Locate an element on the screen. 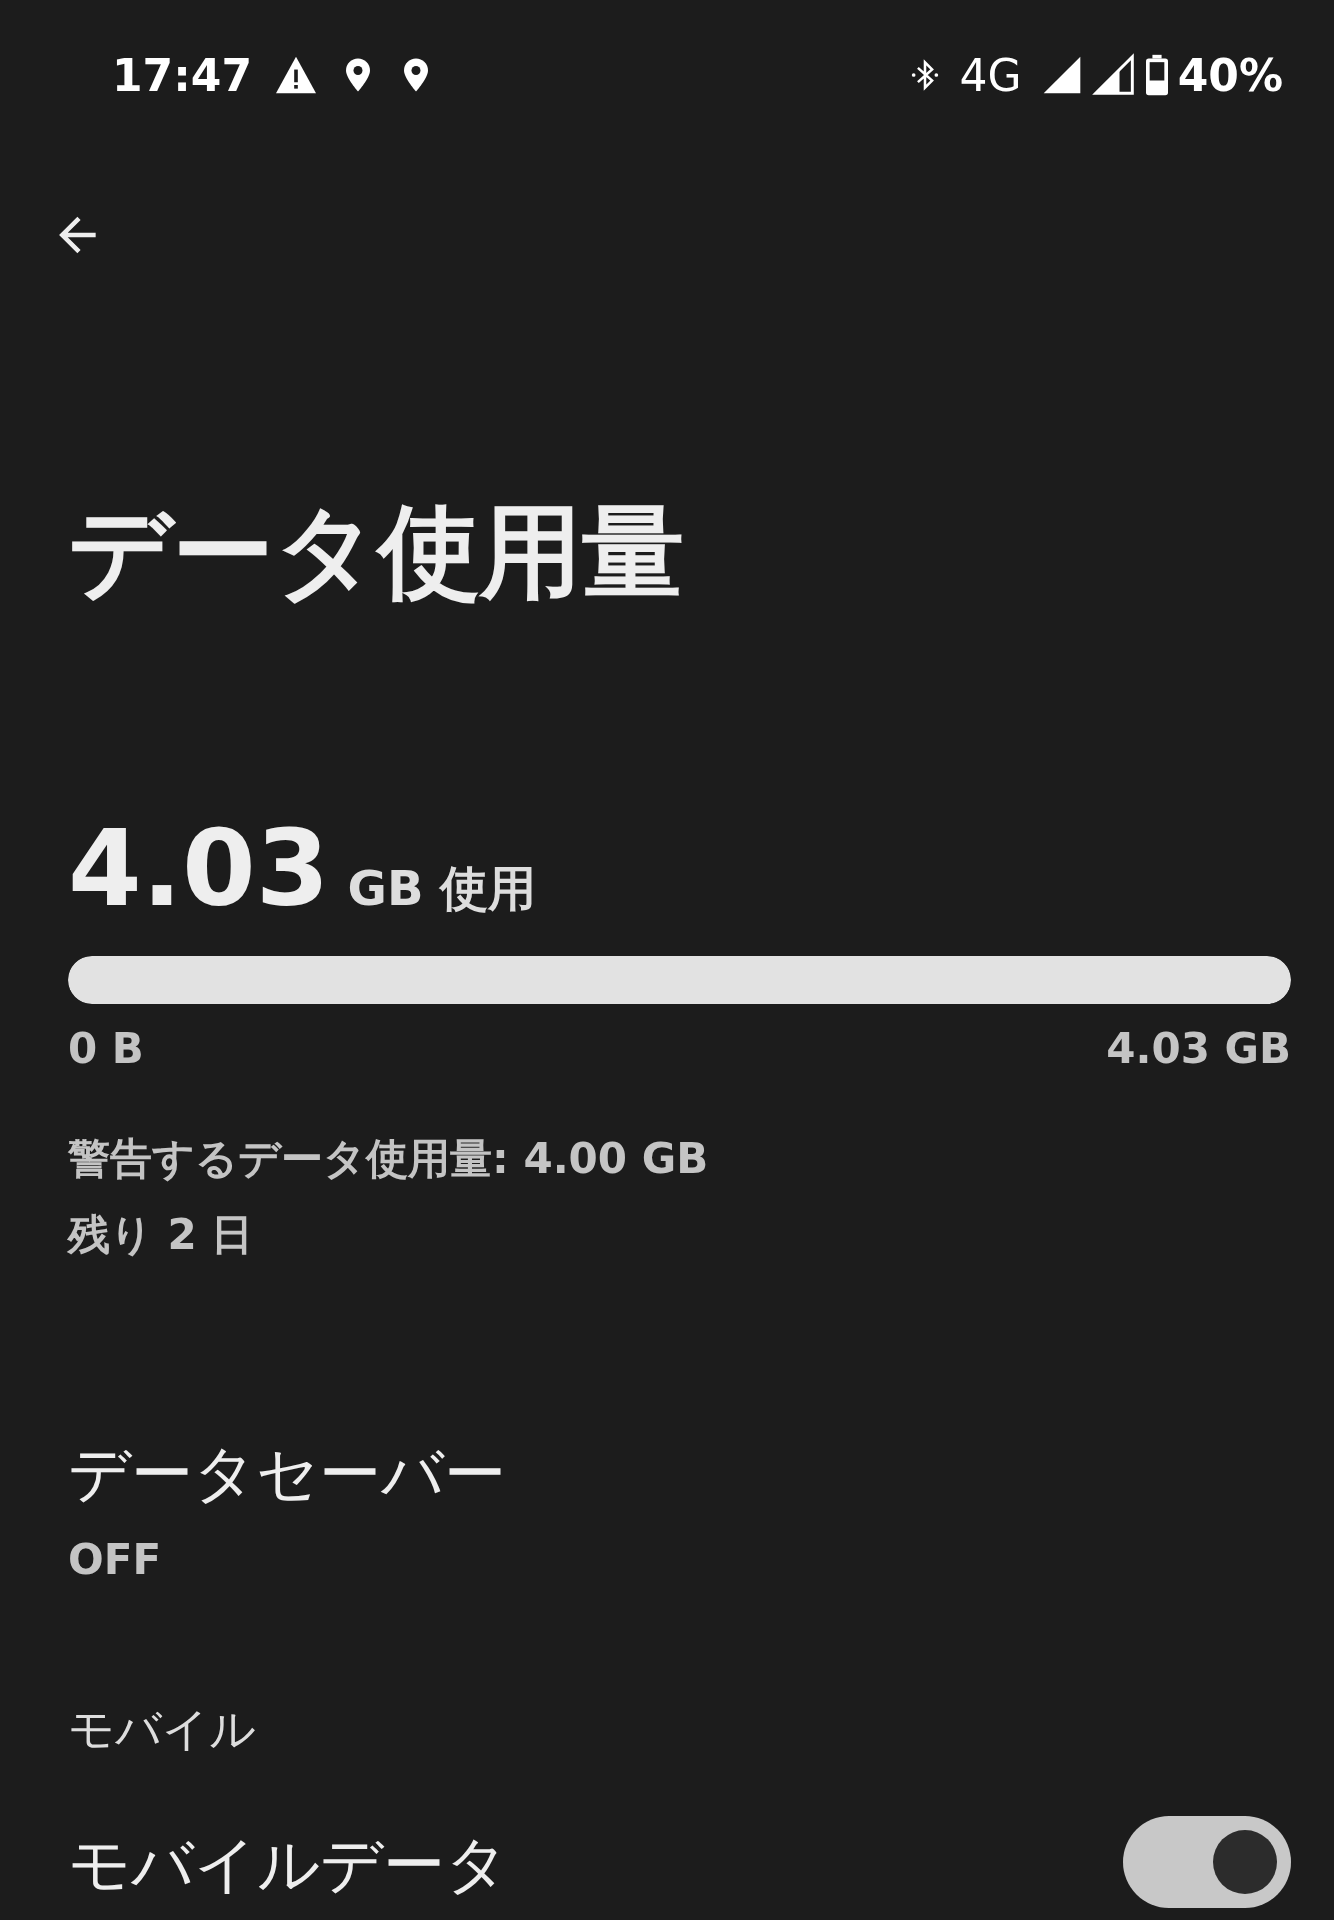  setting-title: モバイルデータ is located at coordinates (288, 1865).